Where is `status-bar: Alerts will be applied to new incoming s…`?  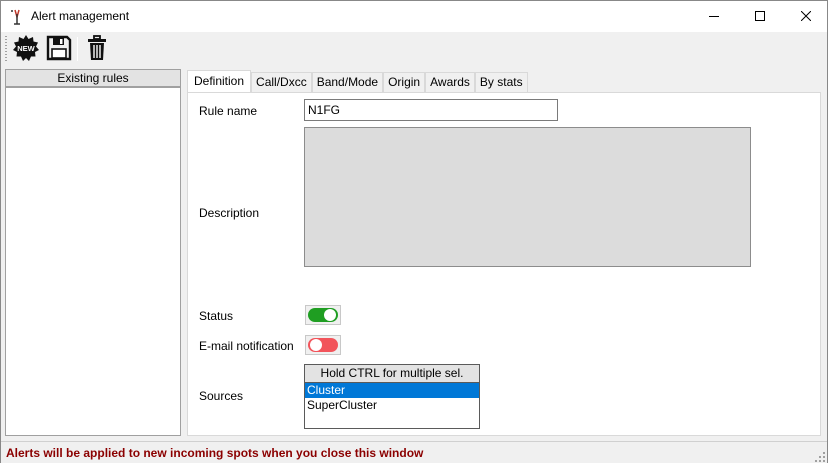
status-bar: Alerts will be applied to new incoming s… is located at coordinates (414, 452).